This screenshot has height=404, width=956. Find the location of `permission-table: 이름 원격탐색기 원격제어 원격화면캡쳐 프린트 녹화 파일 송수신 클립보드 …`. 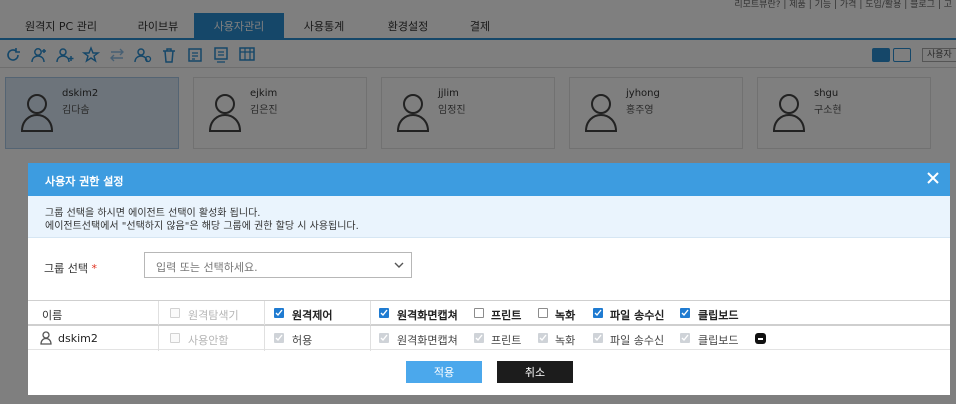

permission-table: 이름 원격탐색기 원격제어 원격화면캡쳐 프린트 녹화 파일 송수신 클립보드 … is located at coordinates (489, 325).